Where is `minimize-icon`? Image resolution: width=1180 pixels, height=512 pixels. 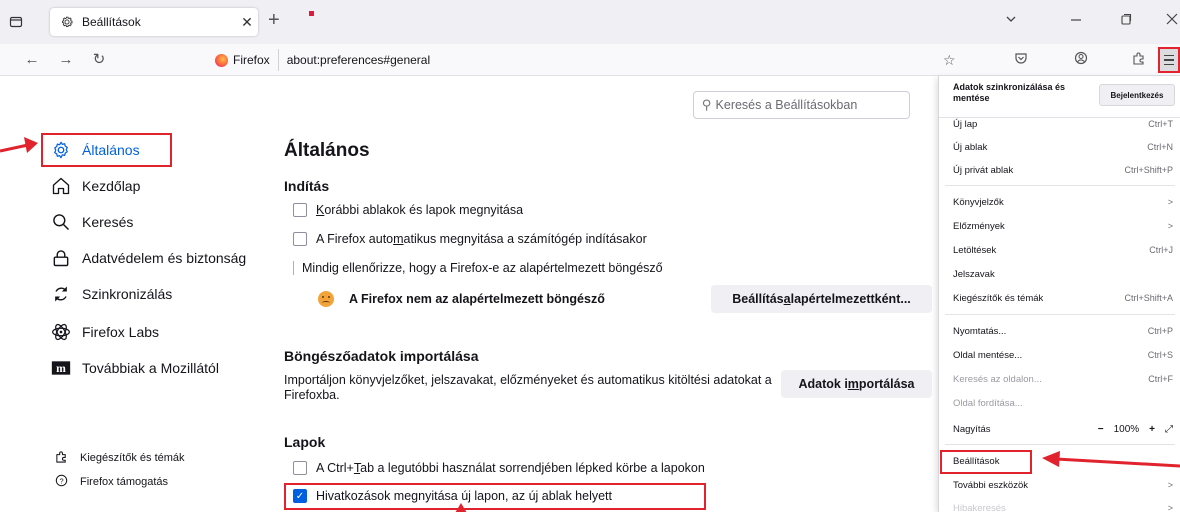
minimize-icon is located at coordinates (1076, 21).